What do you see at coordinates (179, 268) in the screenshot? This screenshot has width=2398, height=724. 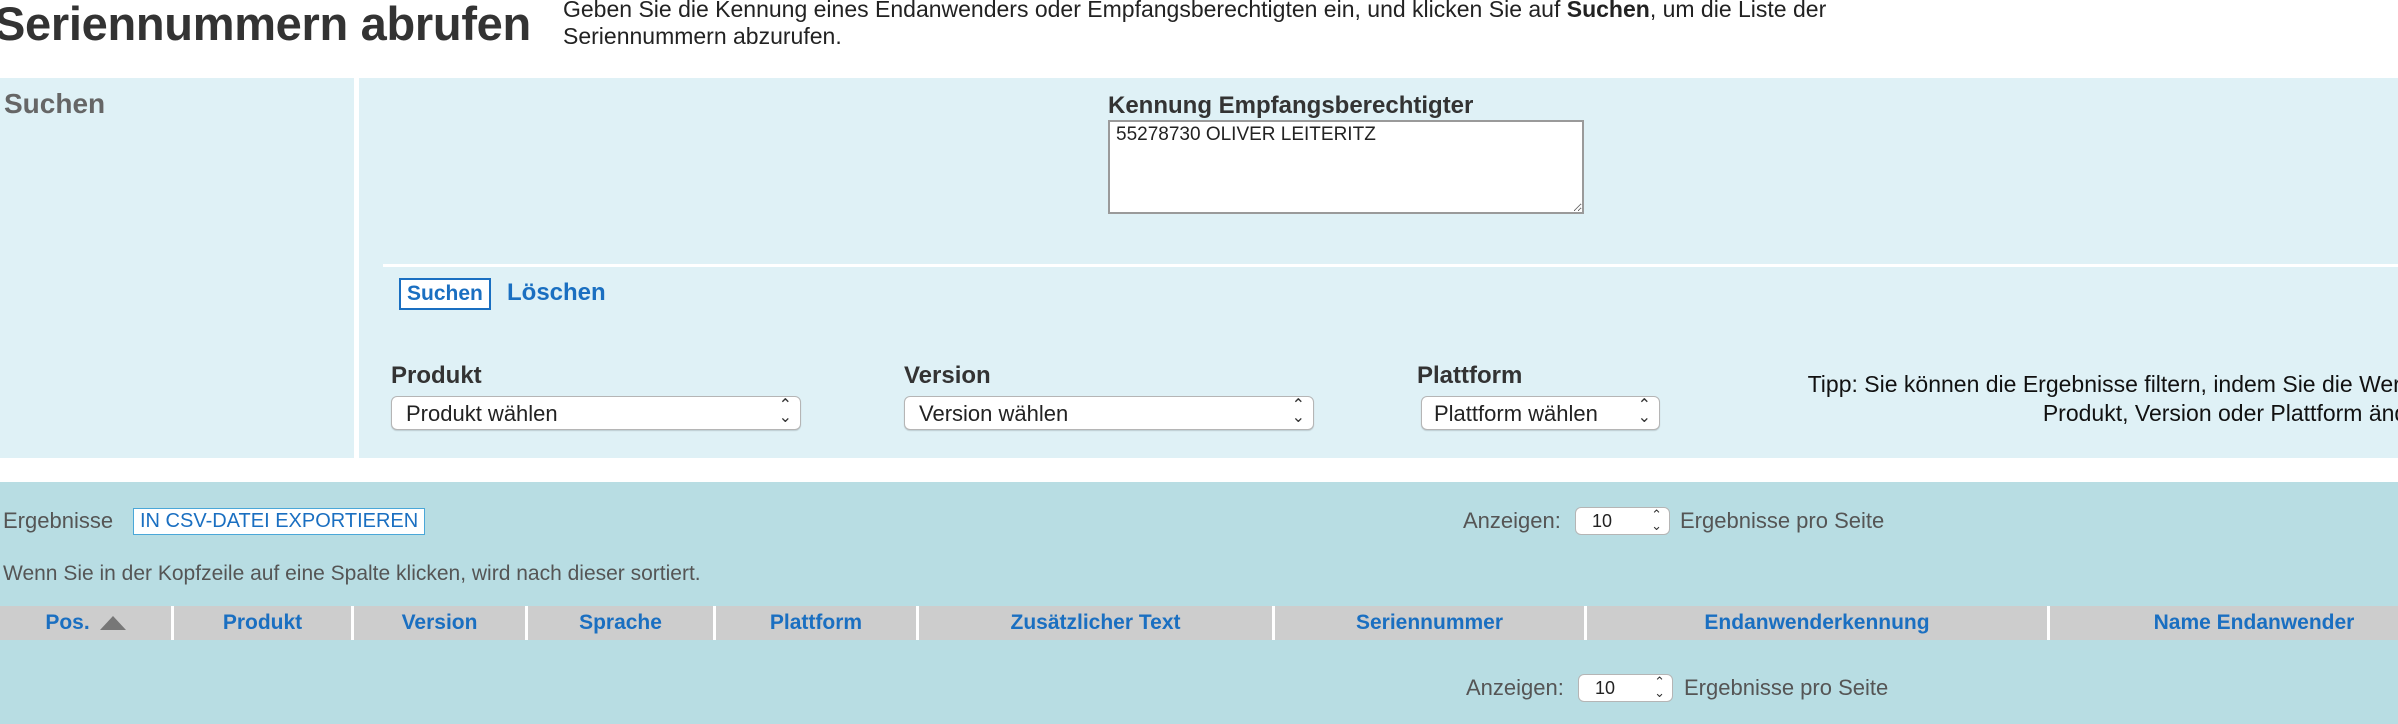 I see `search-sidebar: Suchen` at bounding box center [179, 268].